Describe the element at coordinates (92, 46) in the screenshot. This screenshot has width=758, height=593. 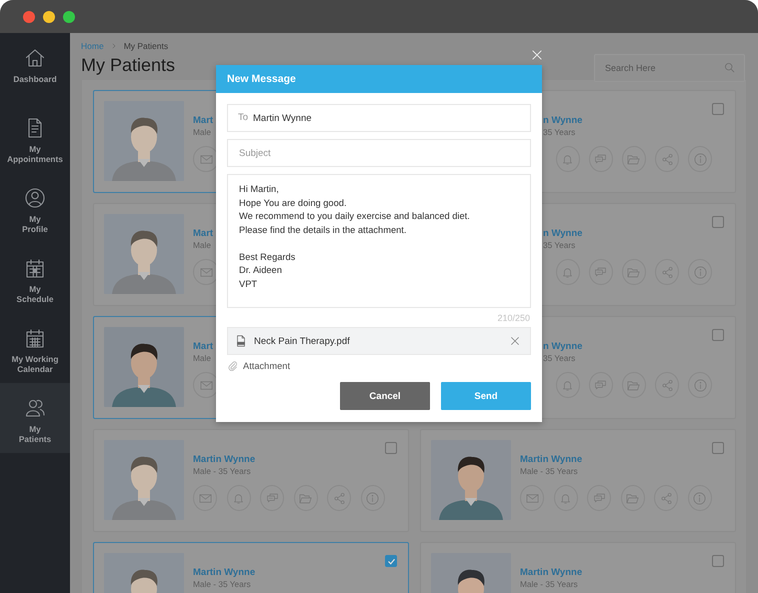
I see `breadcrumb-link: Home` at that location.